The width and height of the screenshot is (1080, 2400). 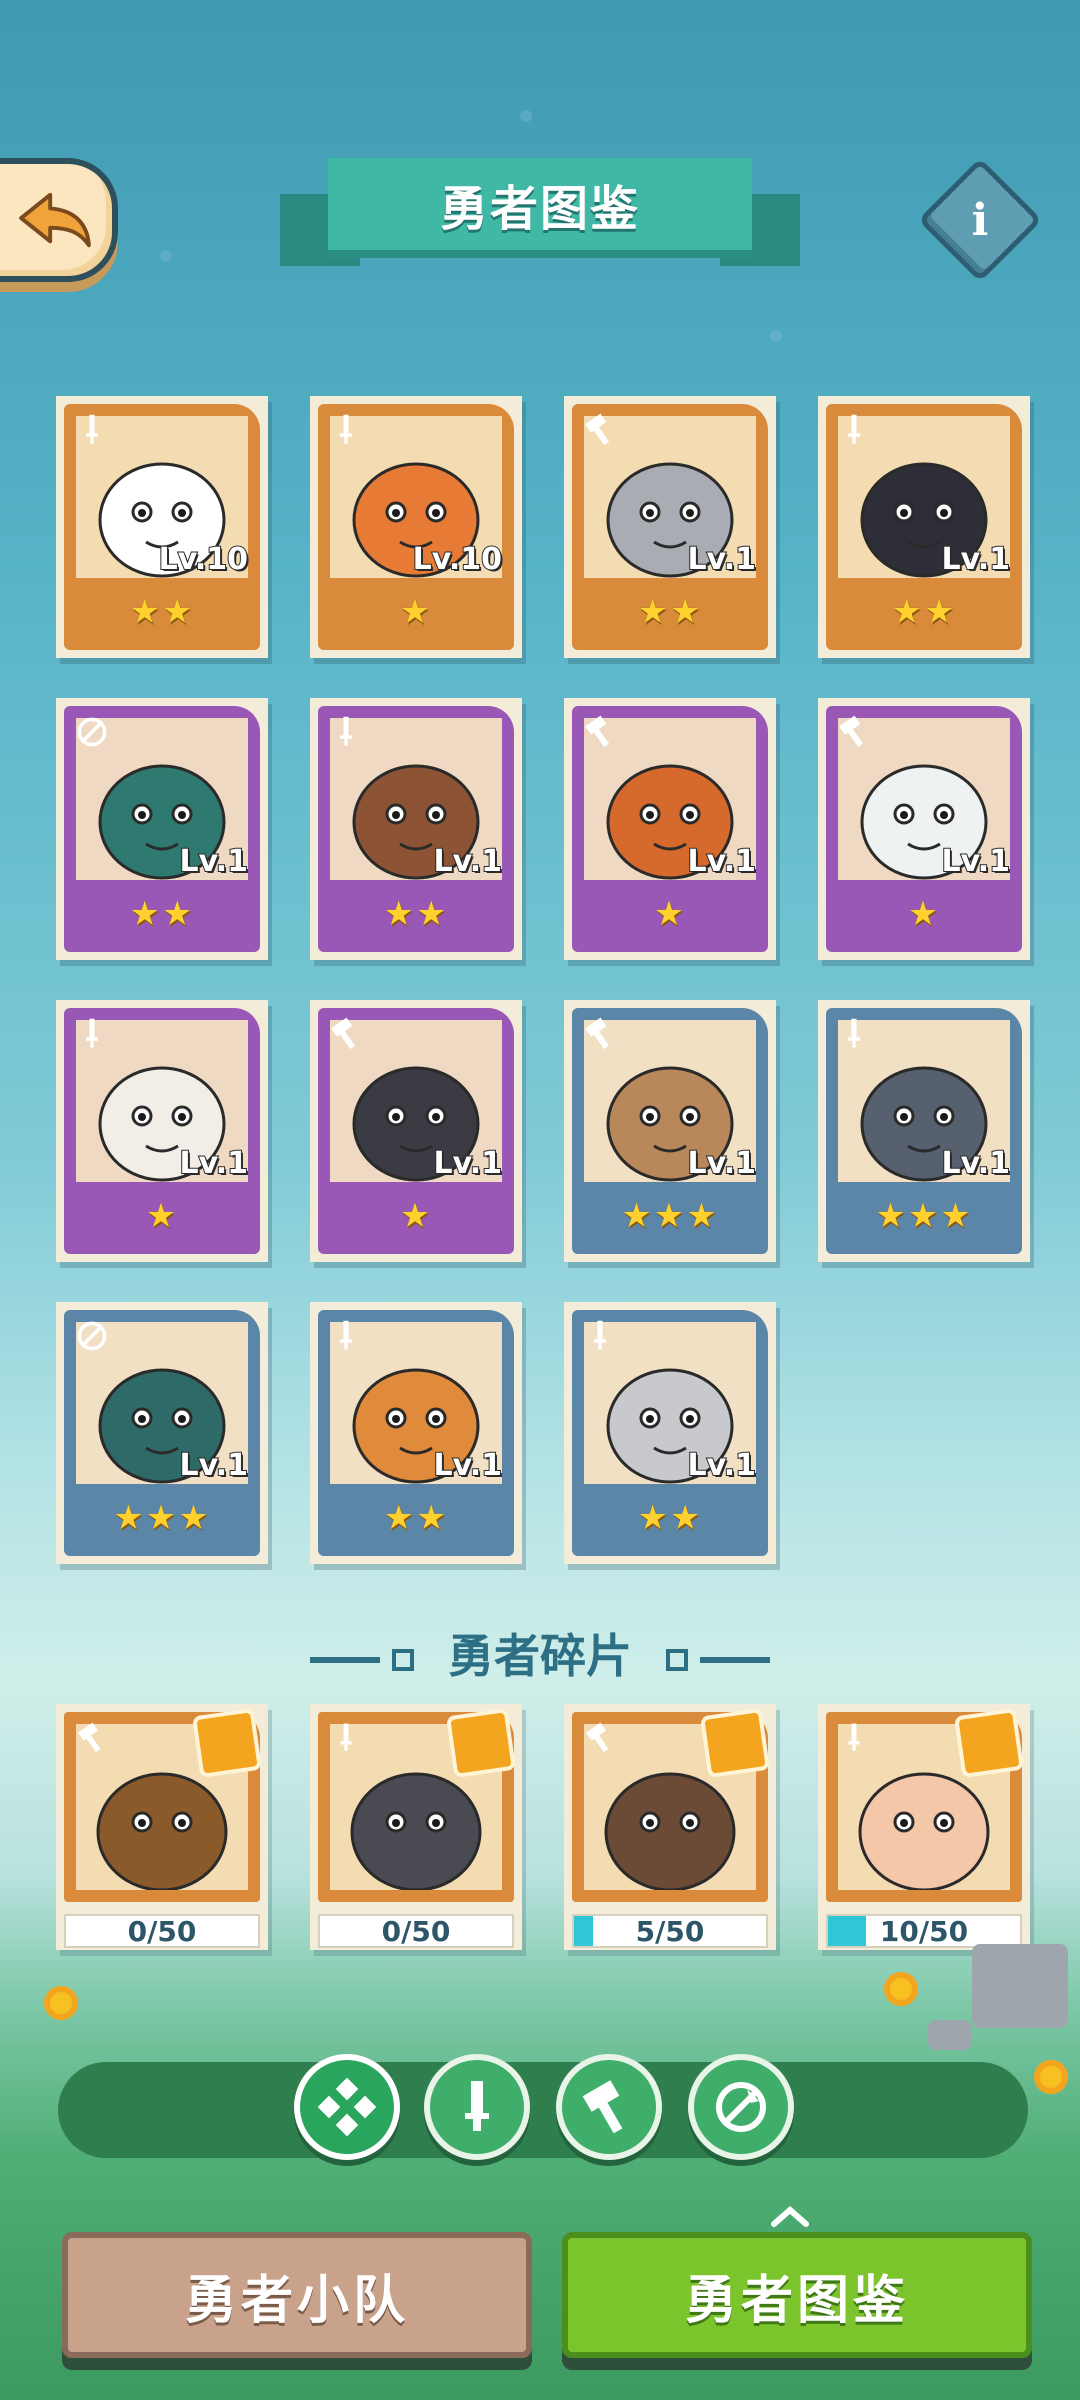 I want to click on shard-count: 10/50, so click(x=924, y=1931).